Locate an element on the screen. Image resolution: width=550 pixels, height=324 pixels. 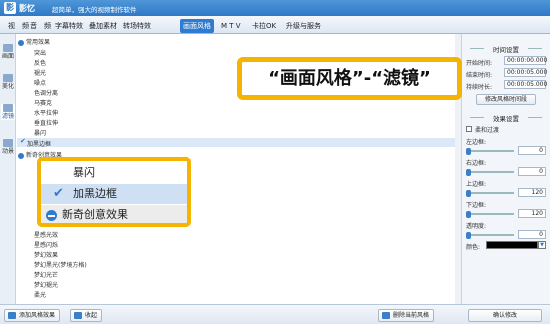
list-item: 暴闪 is located at coordinates (40, 132).